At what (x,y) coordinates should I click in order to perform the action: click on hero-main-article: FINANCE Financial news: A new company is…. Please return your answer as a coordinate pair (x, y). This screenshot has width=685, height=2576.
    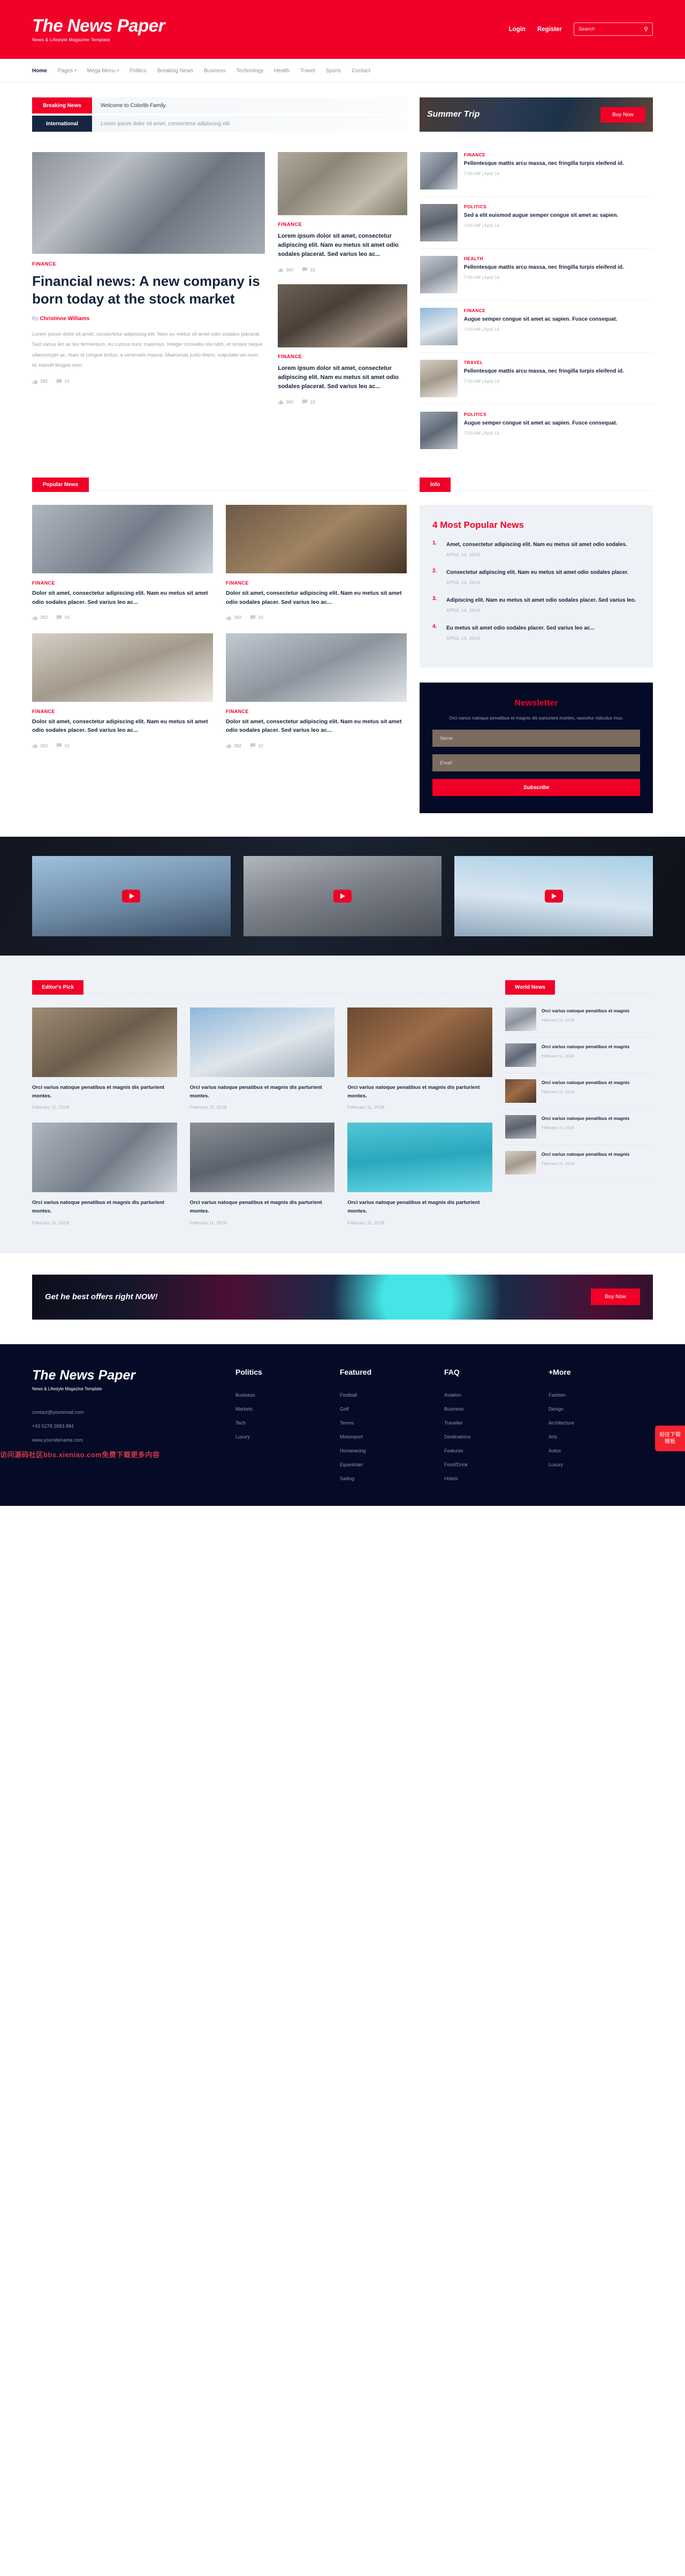
    Looking at the image, I should click on (148, 304).